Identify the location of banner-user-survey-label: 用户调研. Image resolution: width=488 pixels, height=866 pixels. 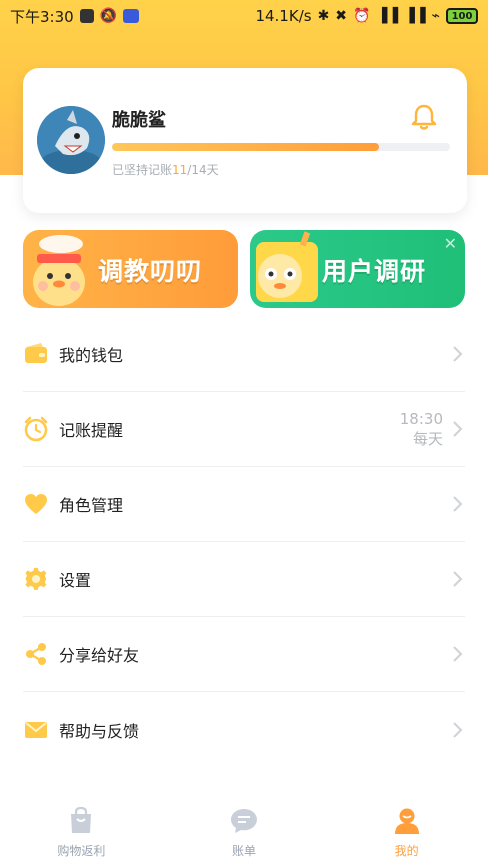
(374, 271).